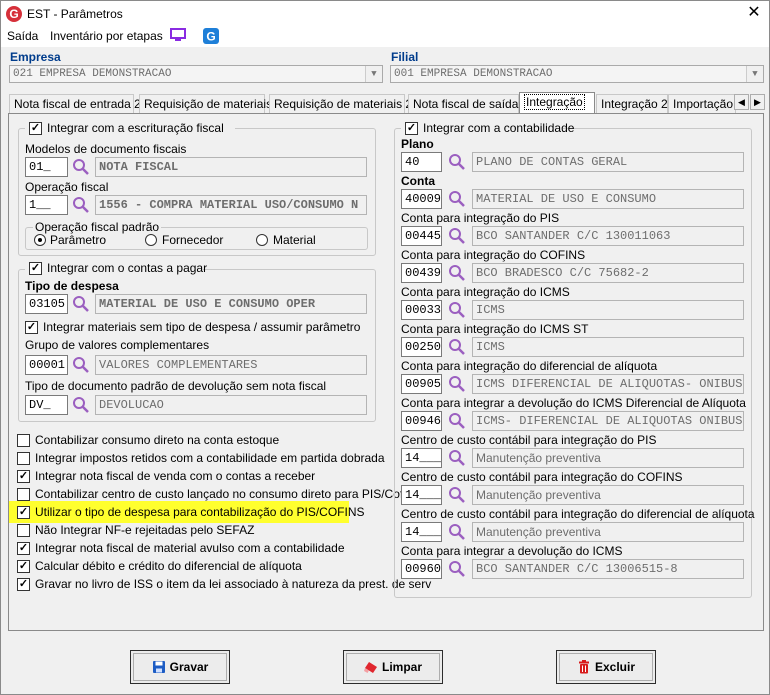 Image resolution: width=770 pixels, height=695 pixels. I want to click on operacao-code-field: 1__, so click(46, 205).